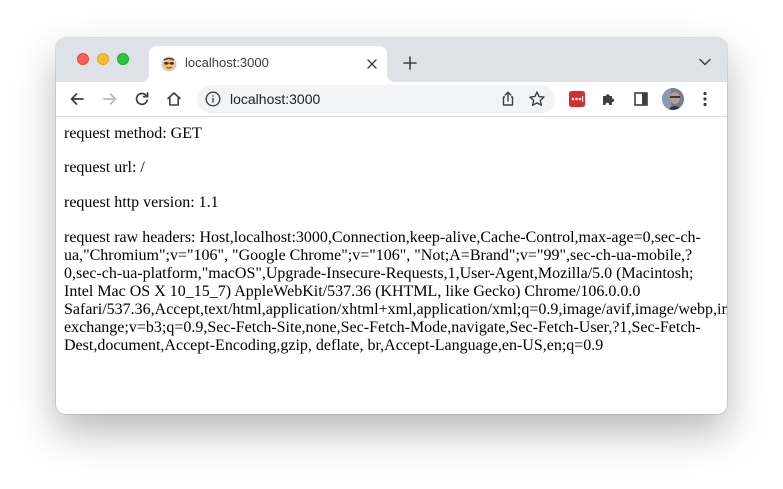 Image resolution: width=783 pixels, height=489 pixels. What do you see at coordinates (110, 99) in the screenshot?
I see `forward-arrow-icon` at bounding box center [110, 99].